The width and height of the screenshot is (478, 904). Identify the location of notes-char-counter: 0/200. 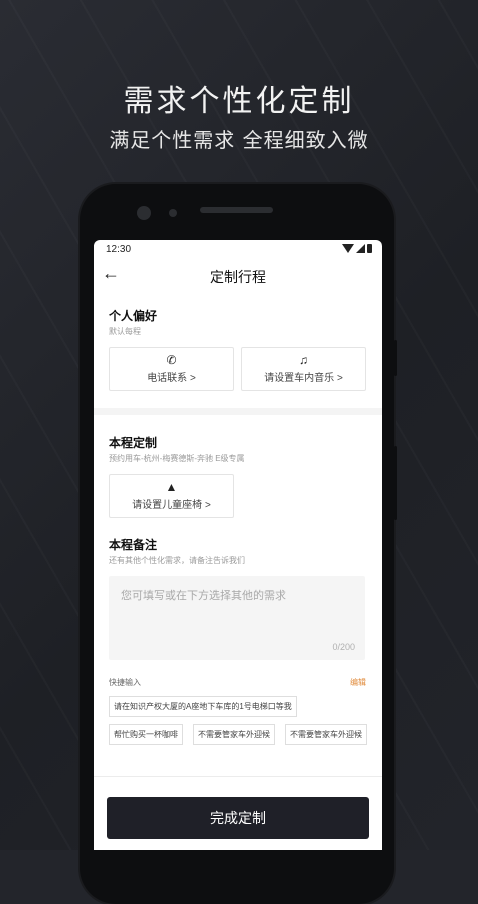
(343, 647).